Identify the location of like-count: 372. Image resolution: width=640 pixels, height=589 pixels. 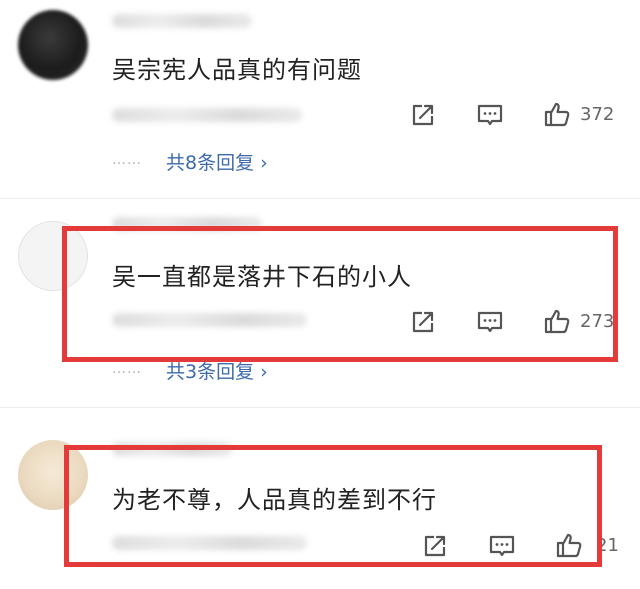
(597, 114).